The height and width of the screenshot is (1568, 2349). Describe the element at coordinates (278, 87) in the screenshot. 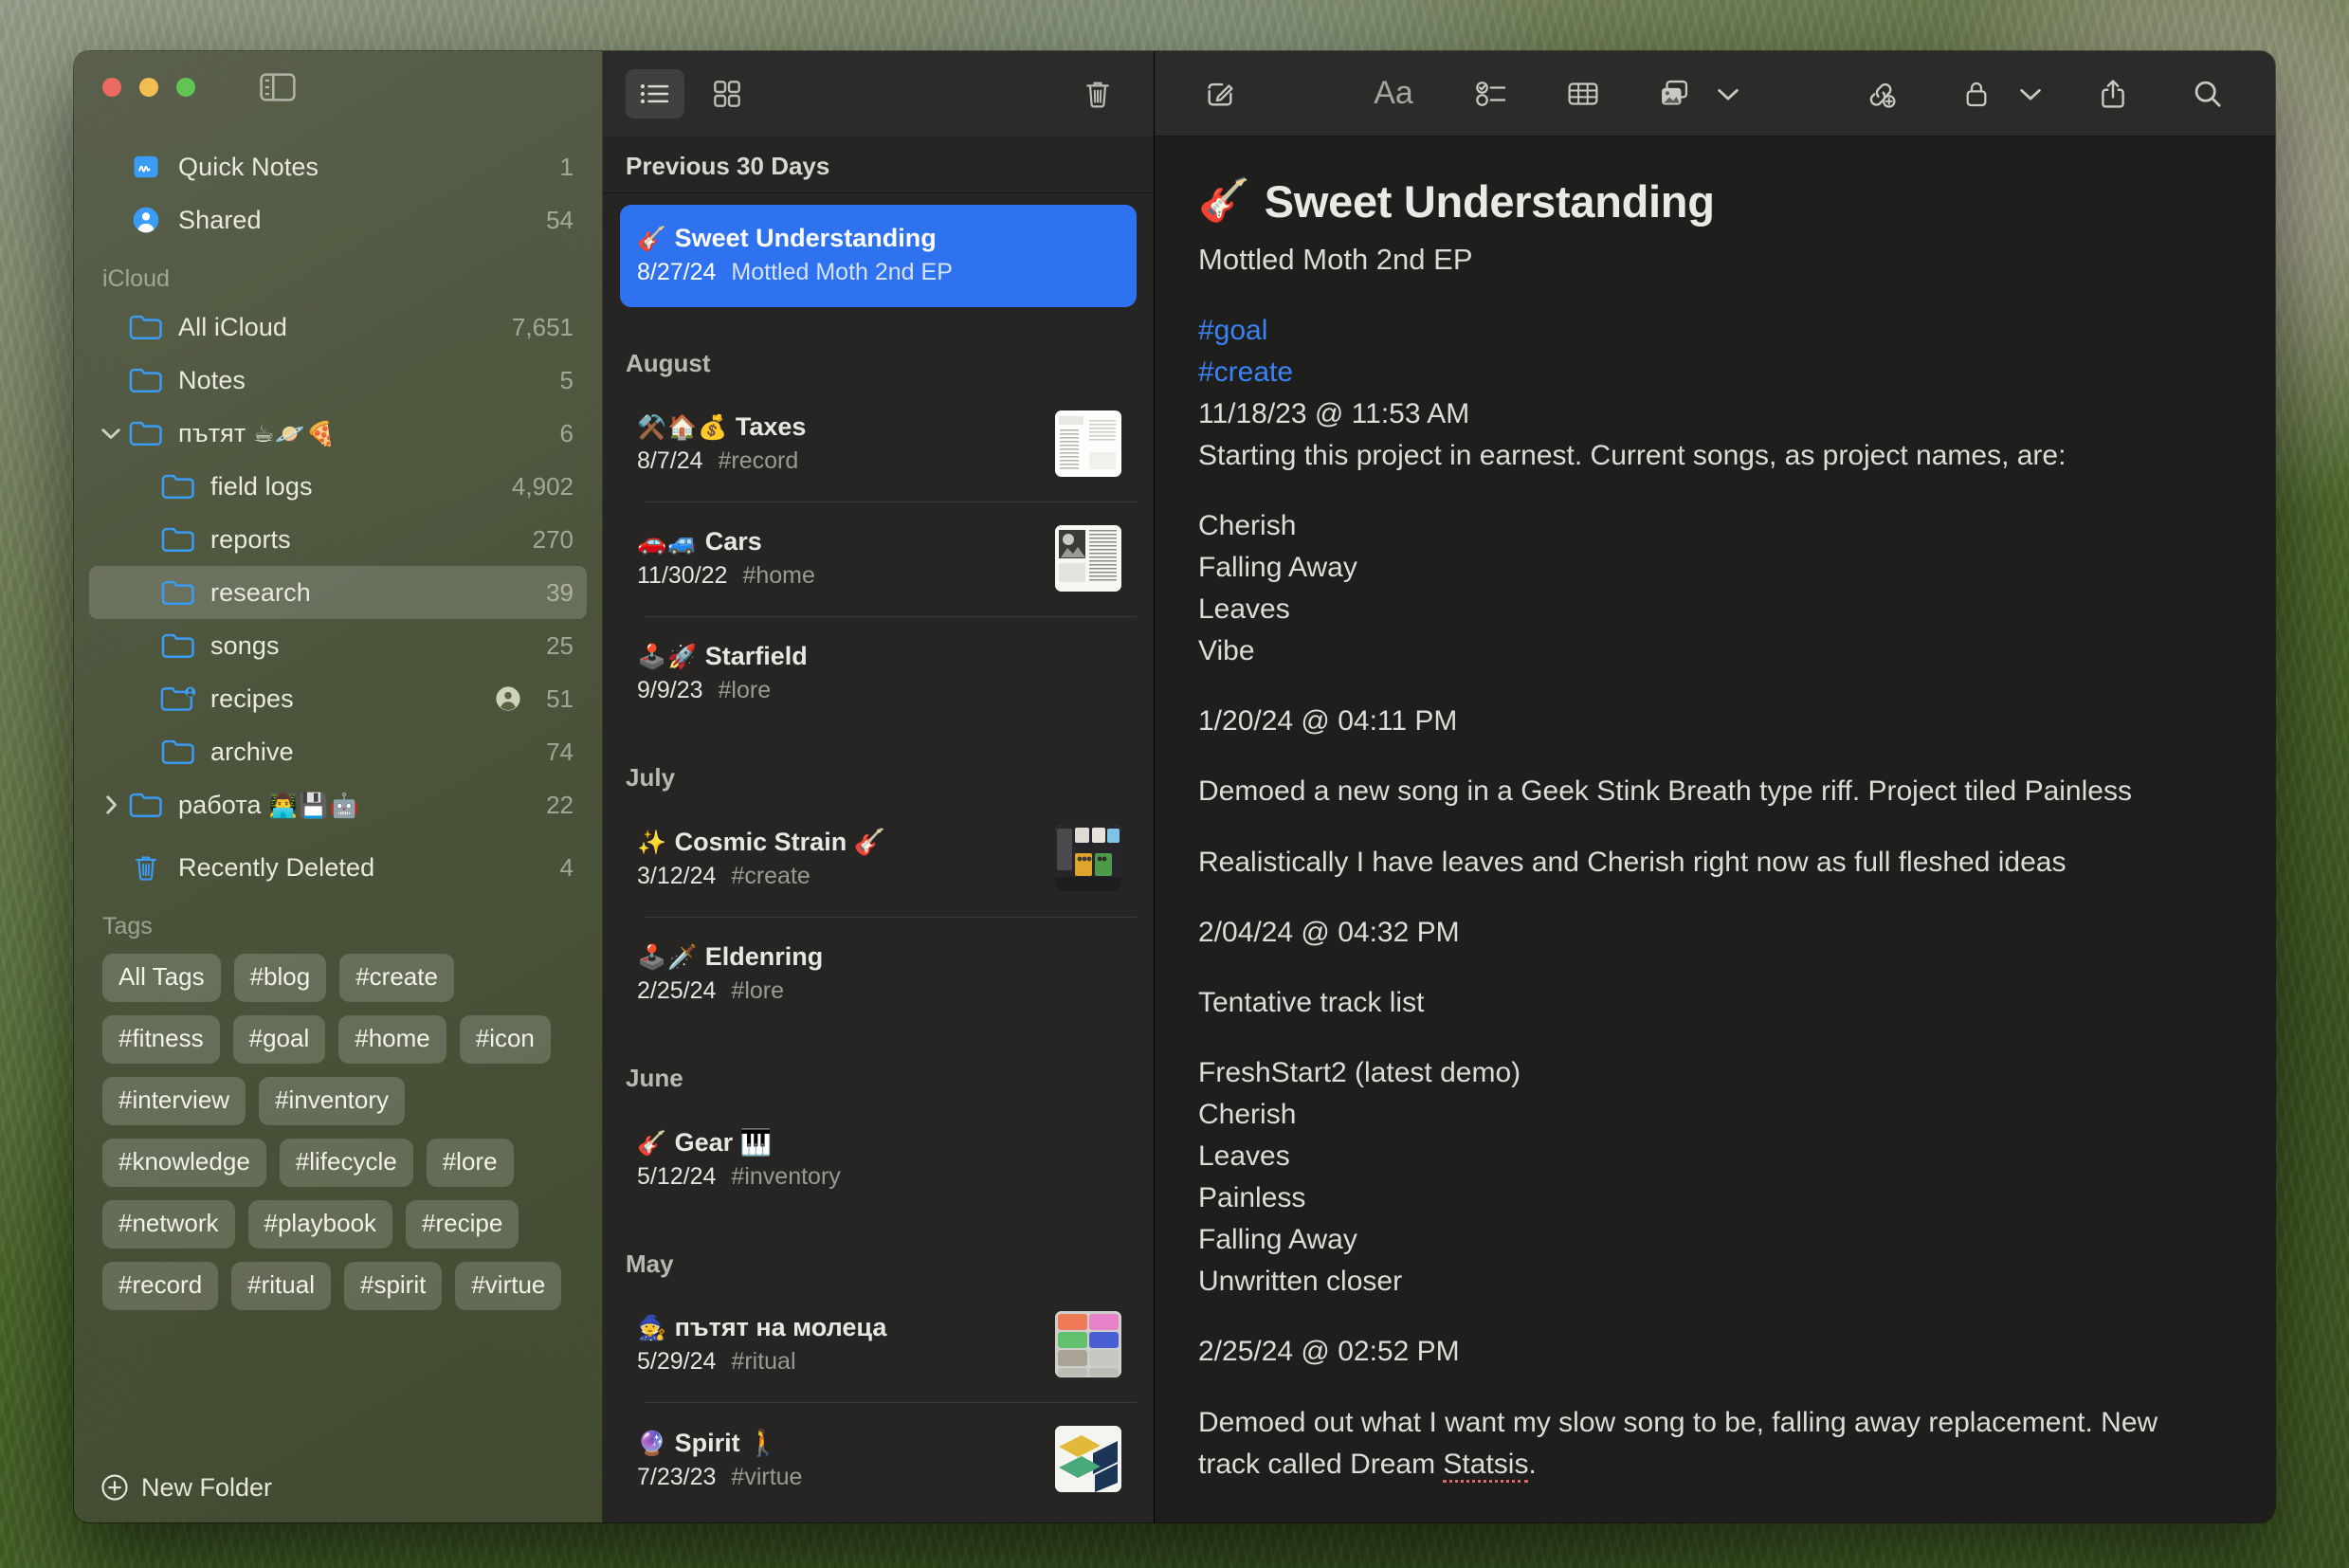

I see `sidebar-toggle-icon` at that location.